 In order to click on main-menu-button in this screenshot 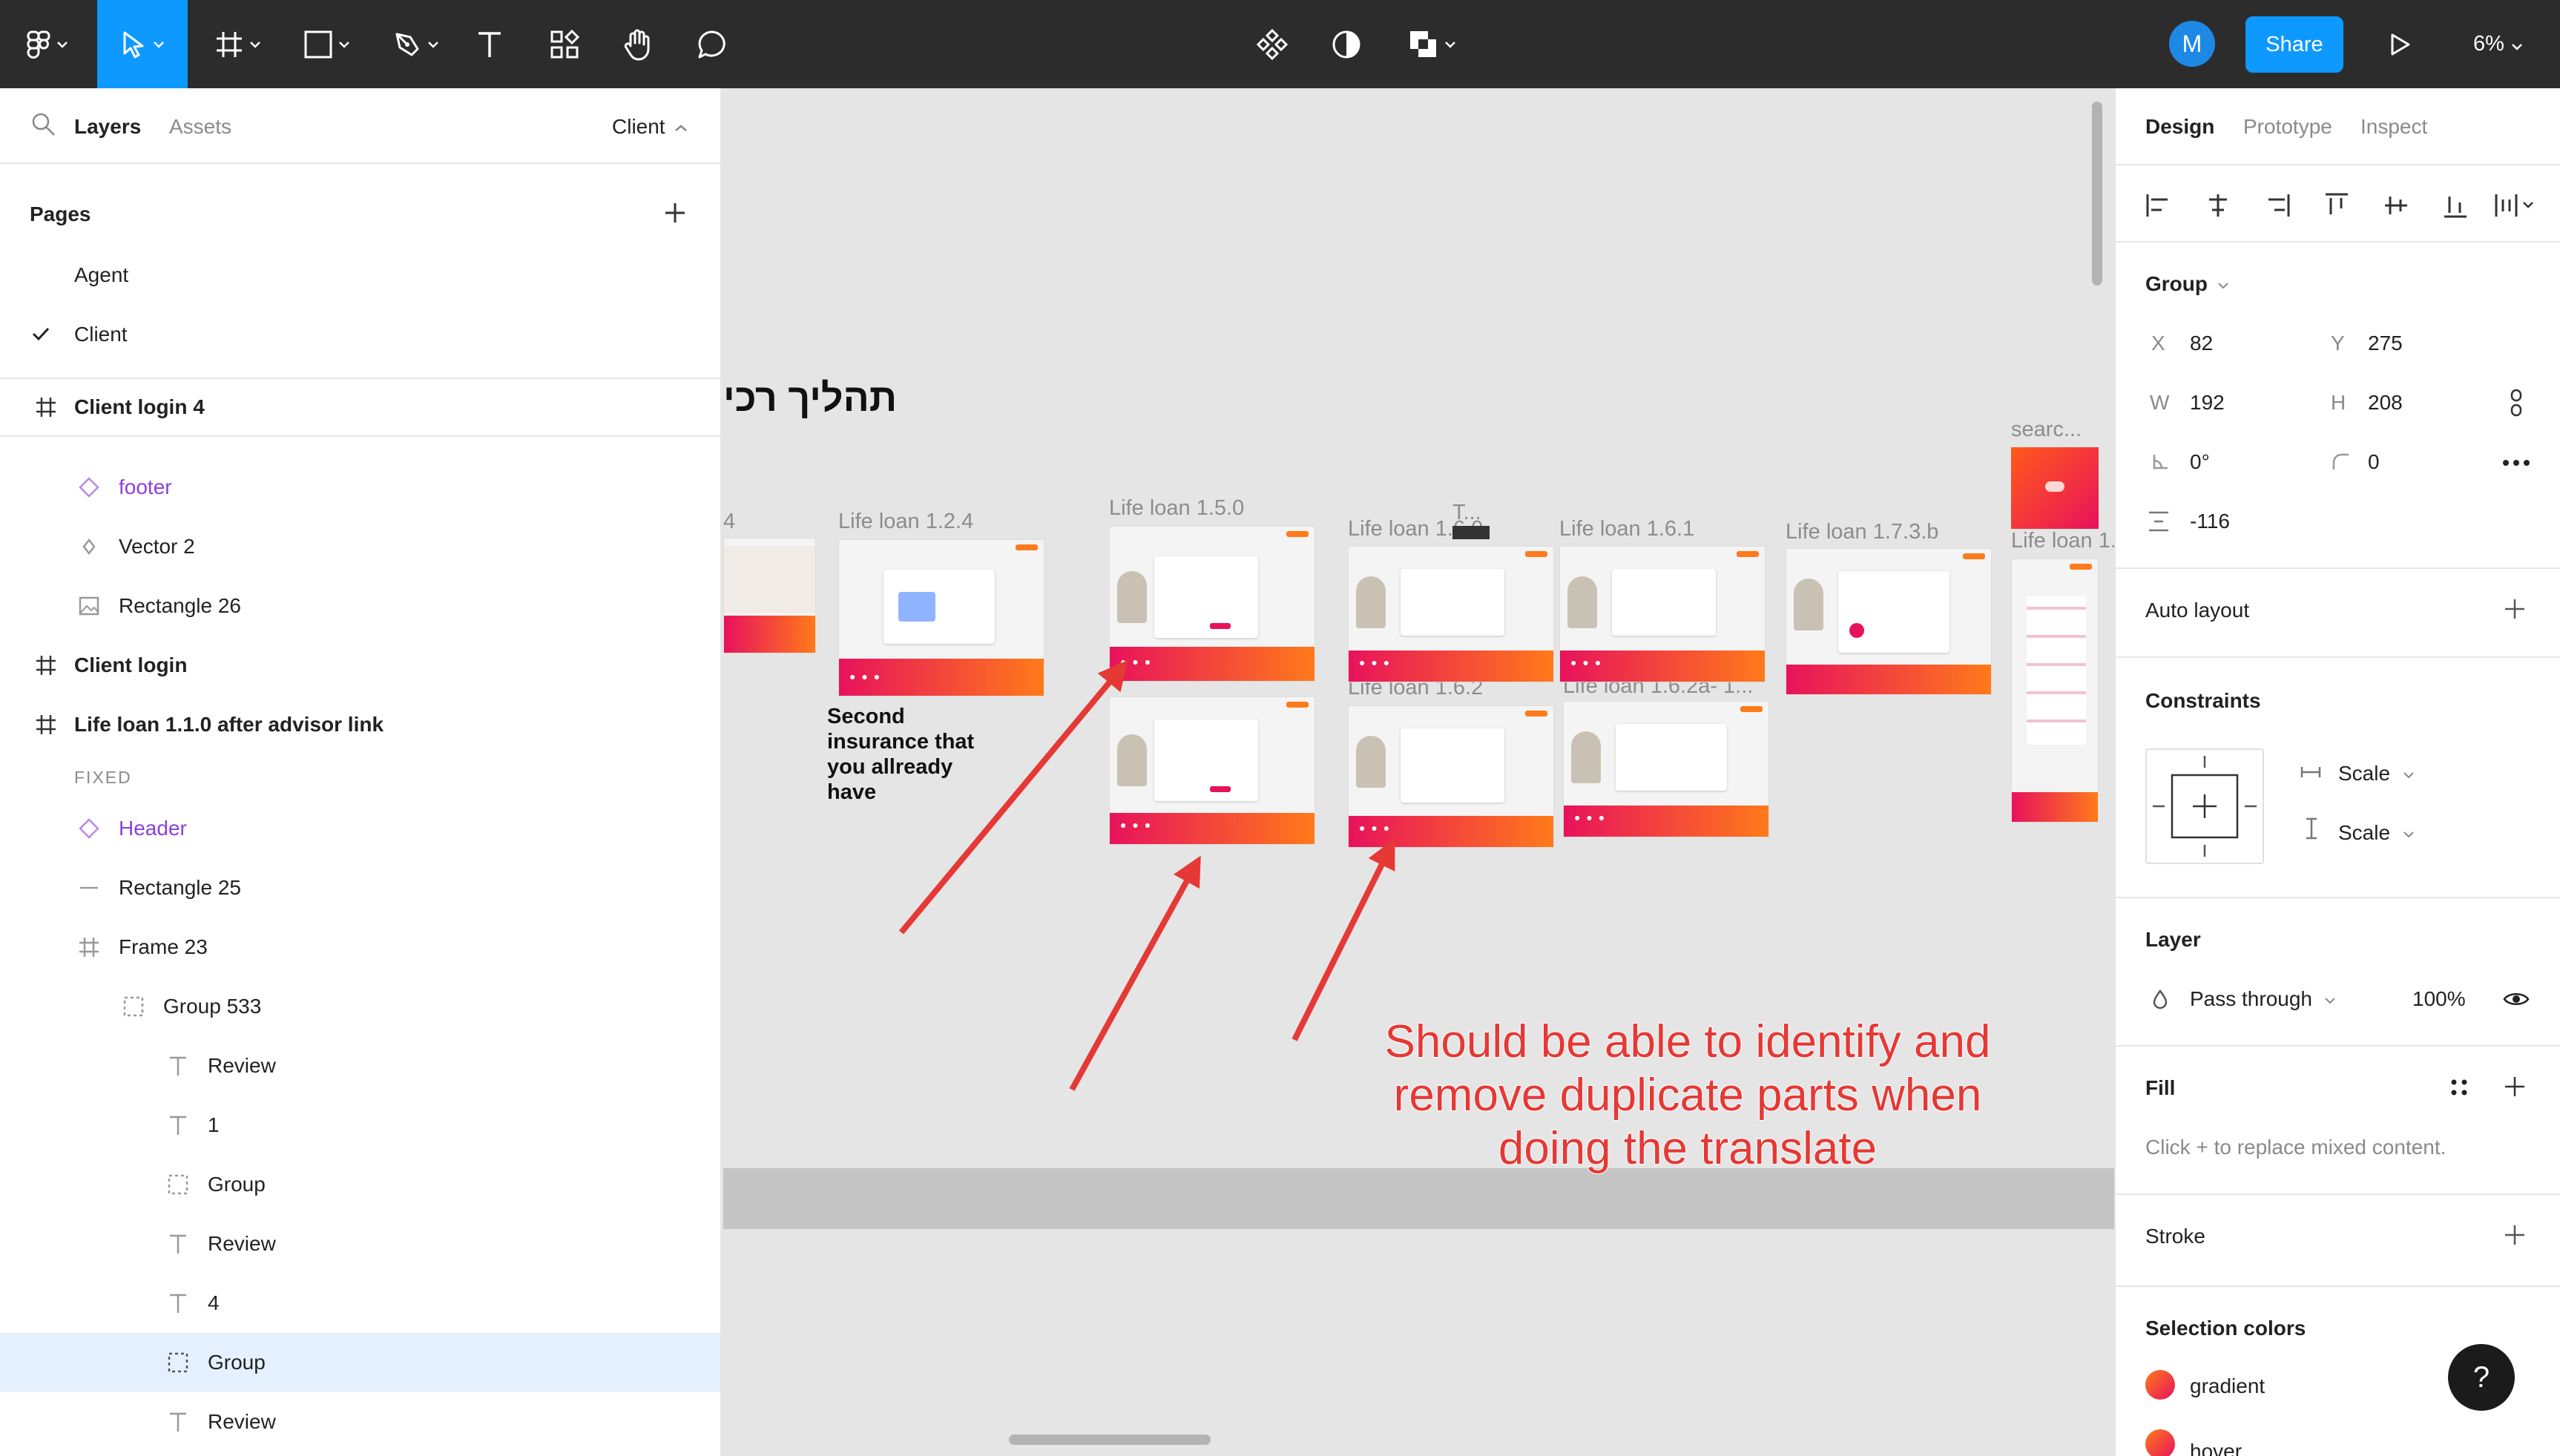, I will do `click(47, 44)`.